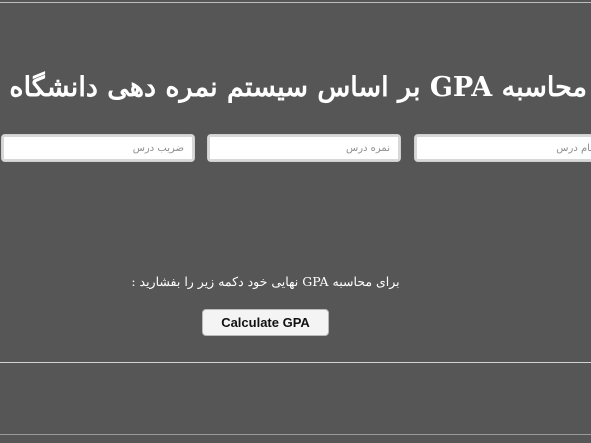 The image size is (591, 443). What do you see at coordinates (502, 148) in the screenshot?
I see `course-name-input` at bounding box center [502, 148].